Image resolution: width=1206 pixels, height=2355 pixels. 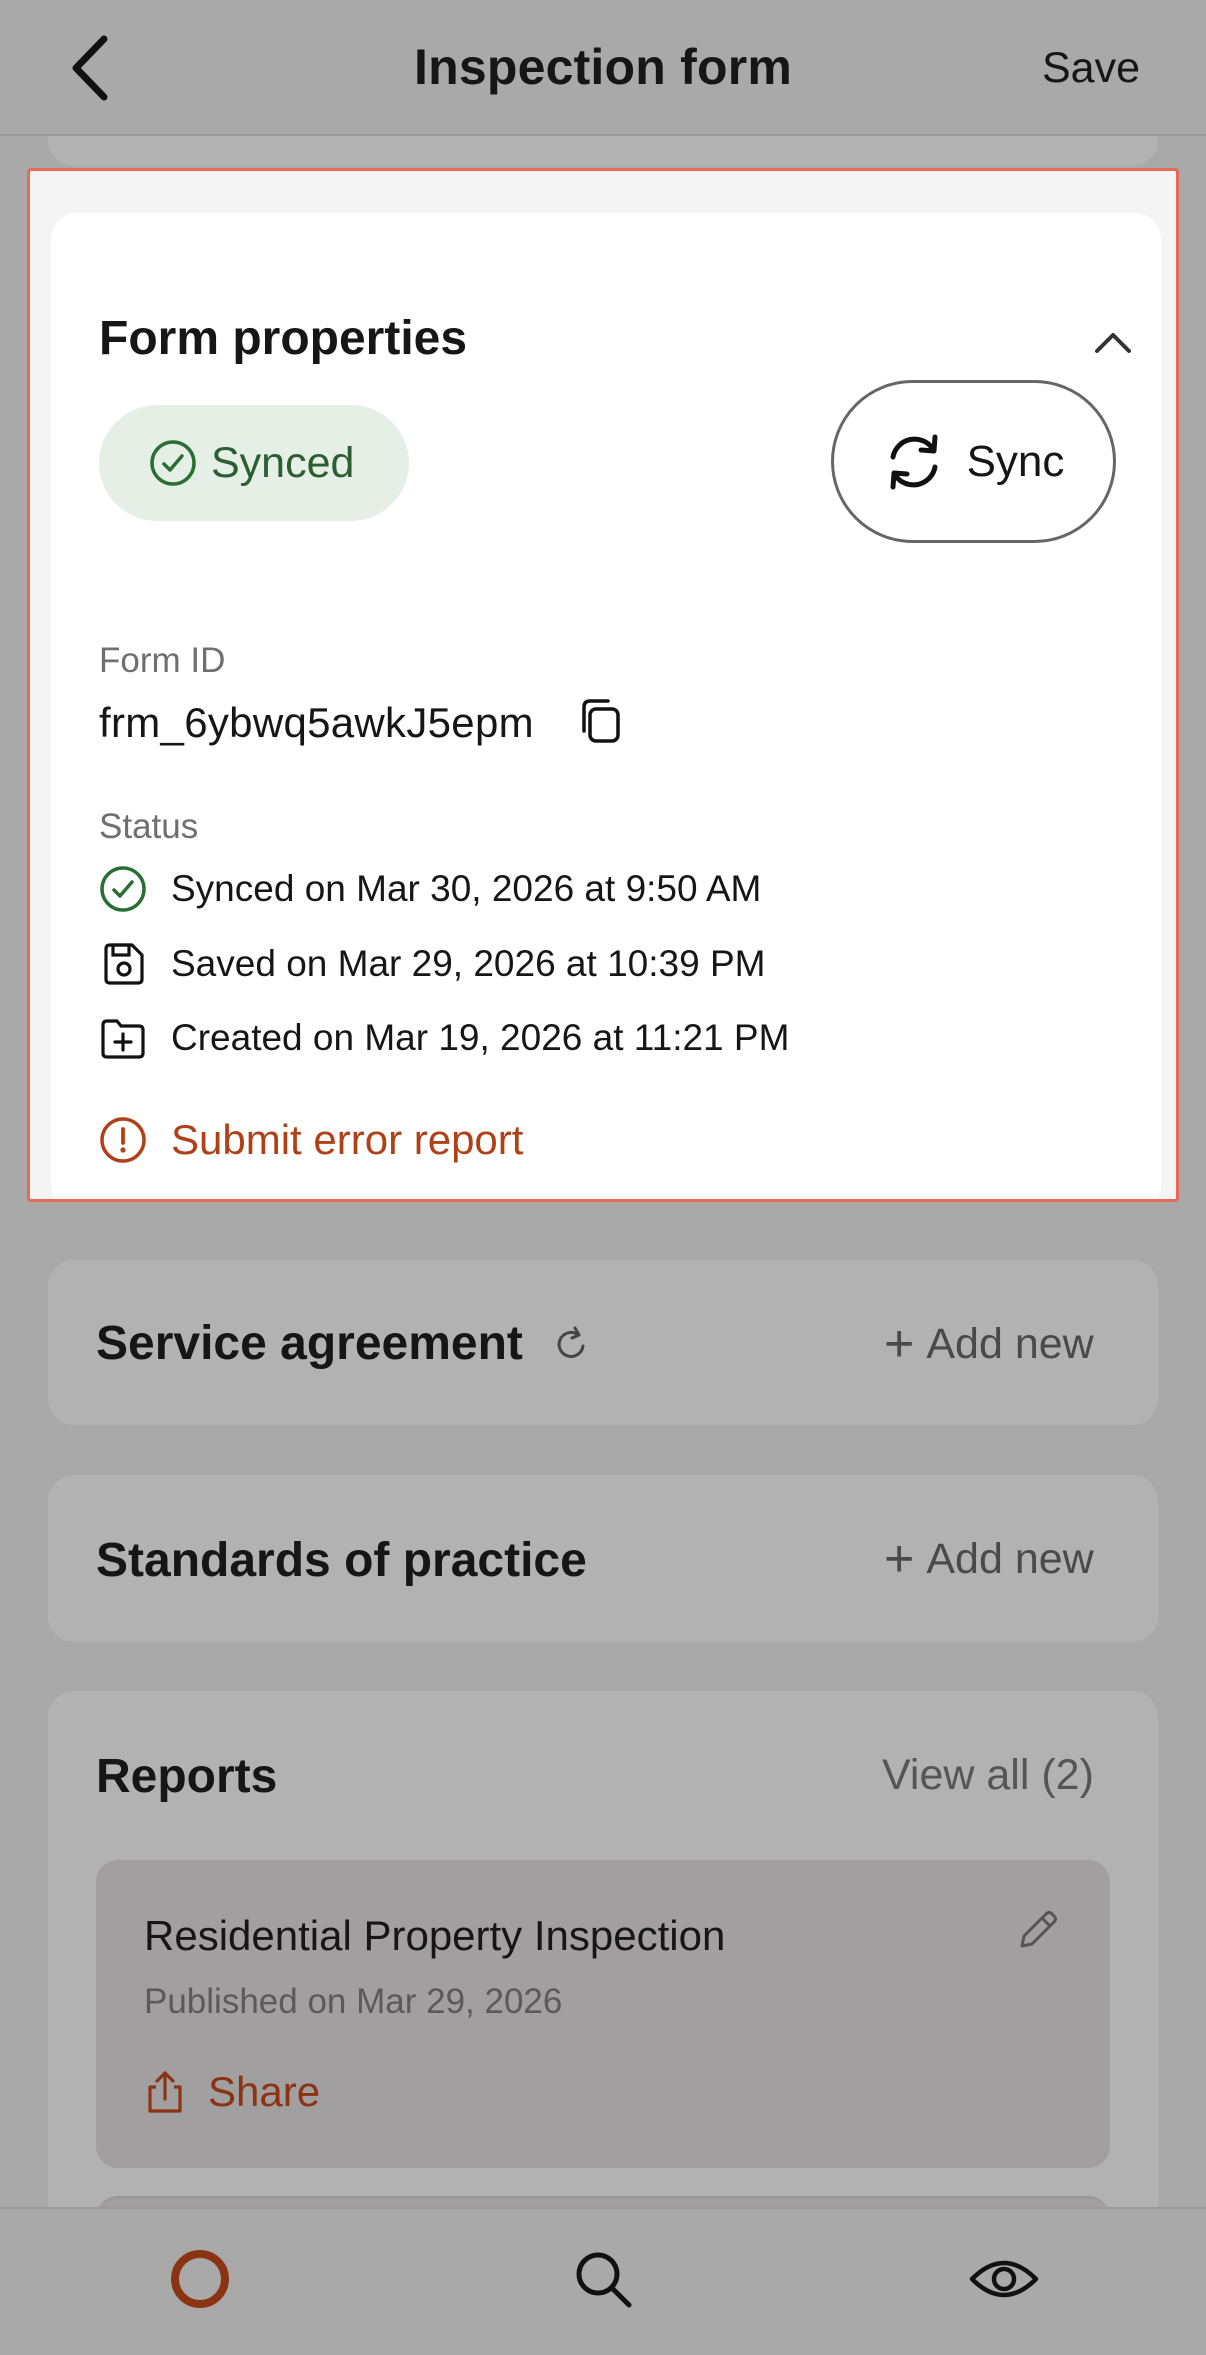 What do you see at coordinates (309, 1343) in the screenshot?
I see `service-agreement-title: Service agreement` at bounding box center [309, 1343].